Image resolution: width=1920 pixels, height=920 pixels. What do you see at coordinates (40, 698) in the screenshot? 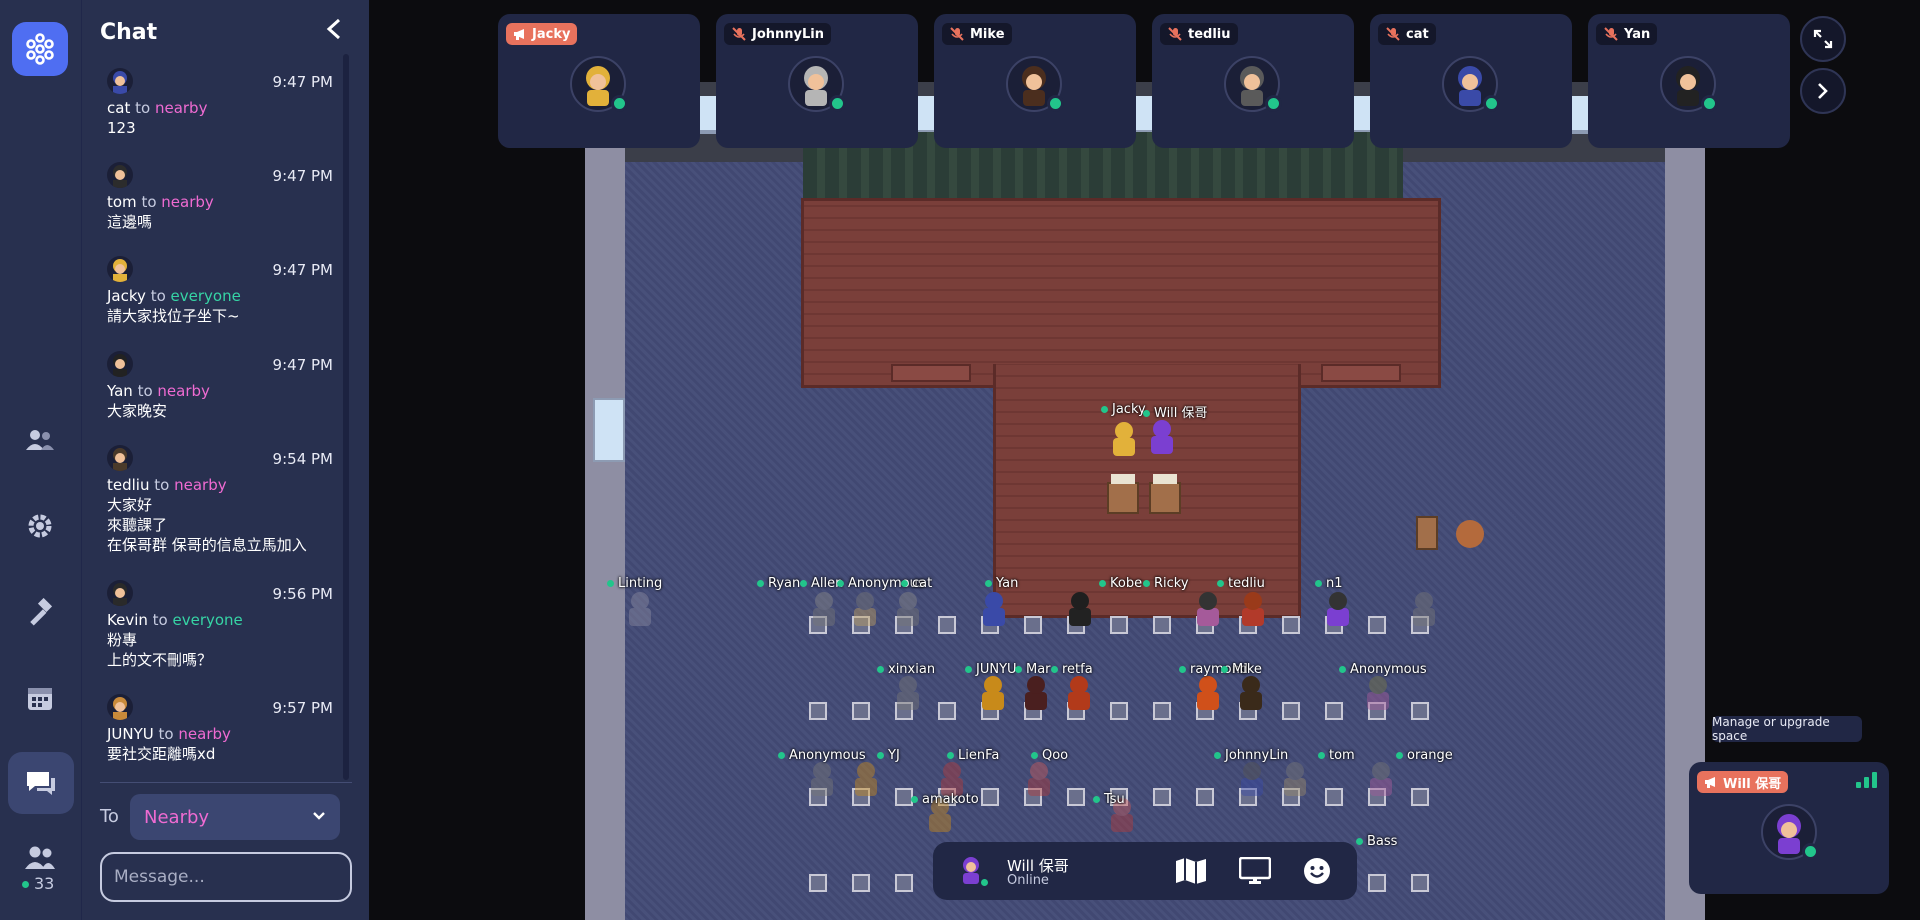
I see `calendar-icon` at bounding box center [40, 698].